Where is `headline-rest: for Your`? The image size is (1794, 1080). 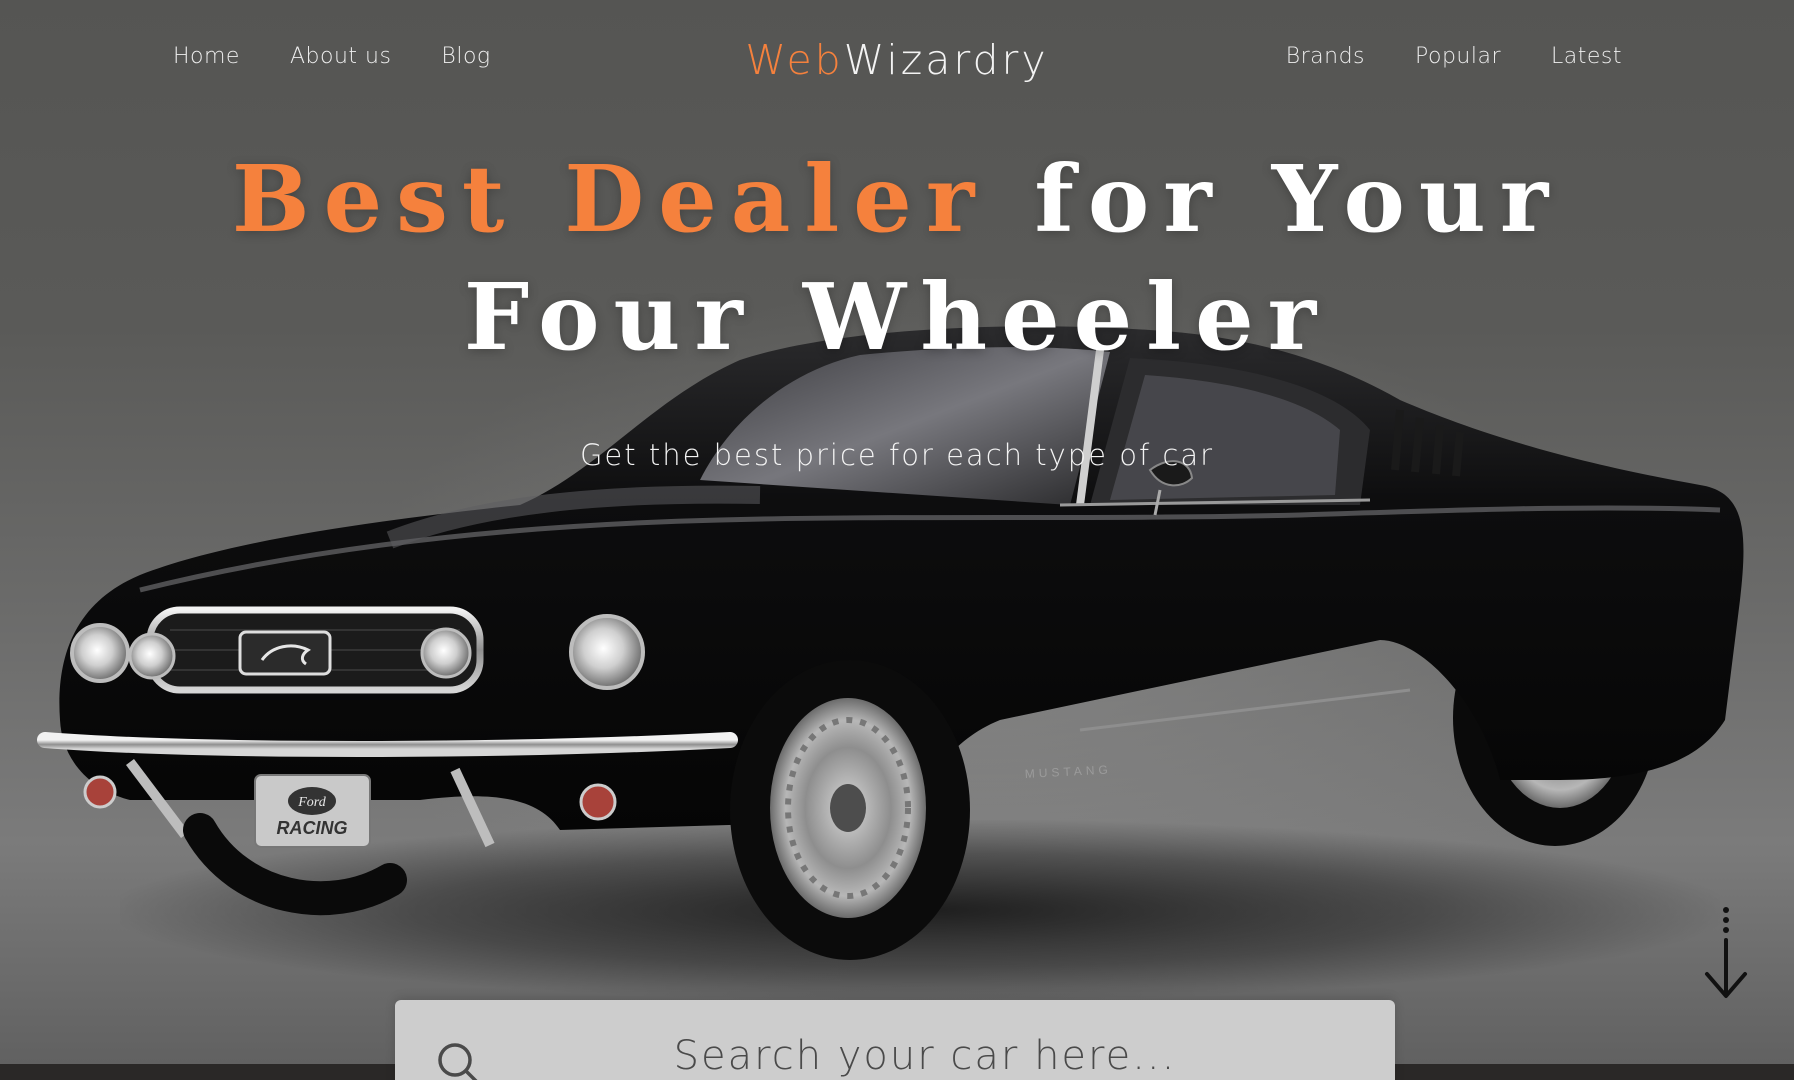
headline-rest: for Your is located at coordinates (1275, 199).